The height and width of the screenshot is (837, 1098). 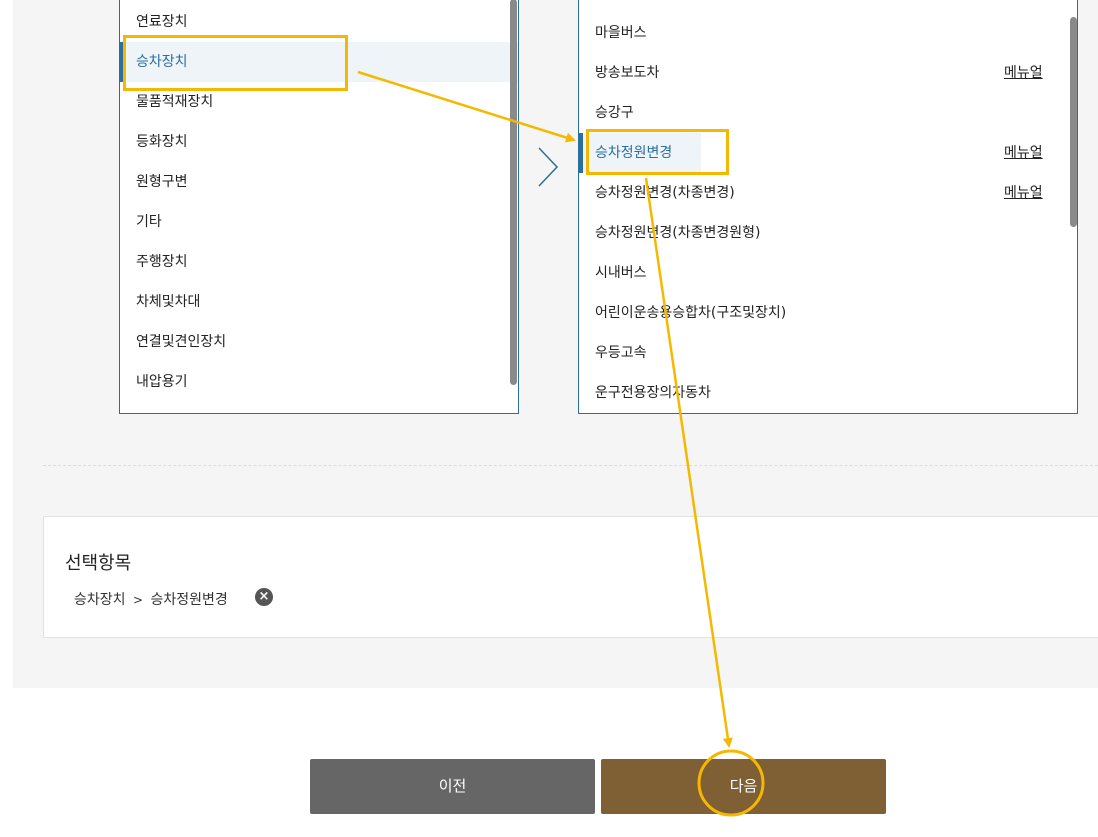 What do you see at coordinates (657, 152) in the screenshot?
I see `highlight-box-subitem` at bounding box center [657, 152].